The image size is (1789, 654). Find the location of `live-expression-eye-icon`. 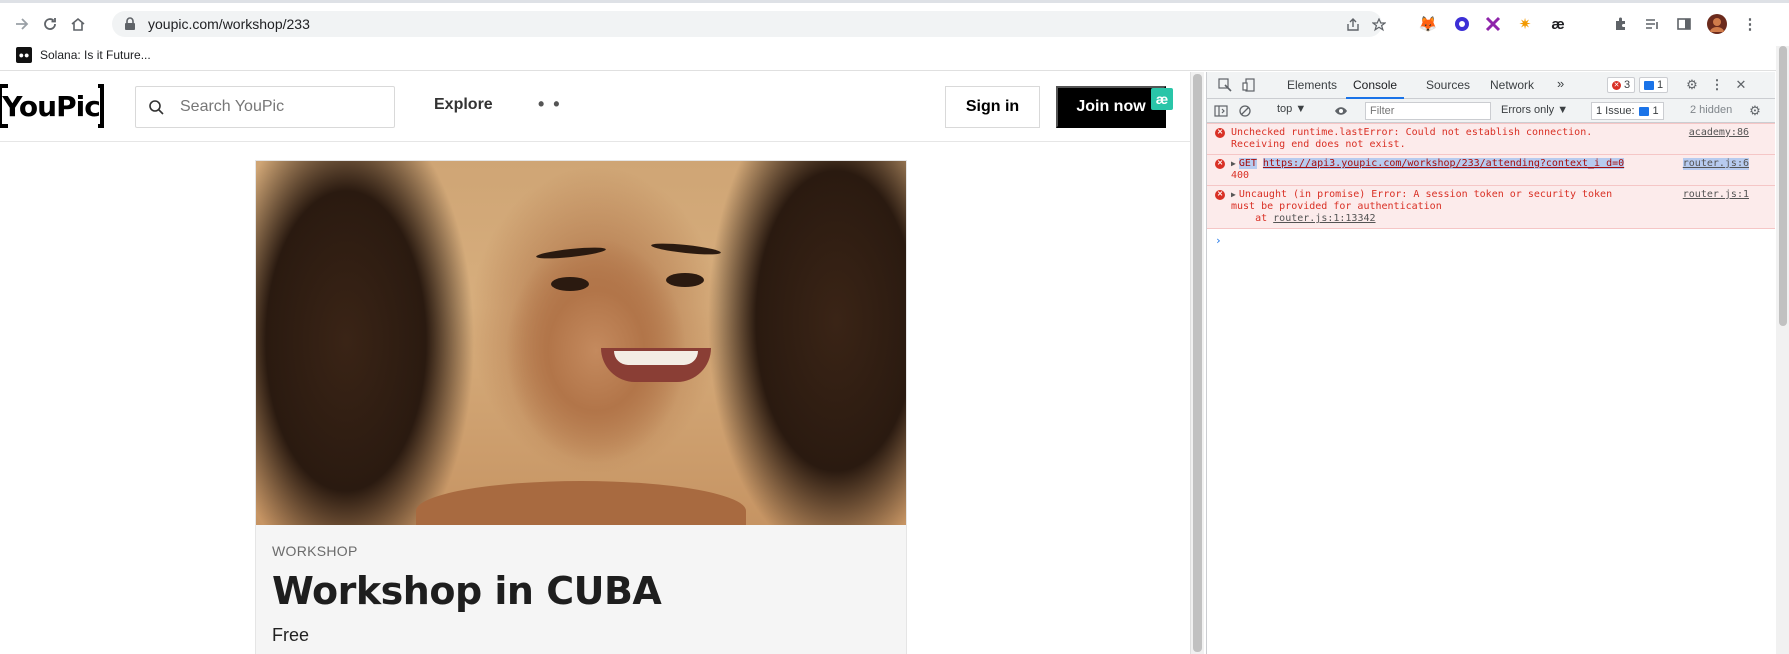

live-expression-eye-icon is located at coordinates (1341, 111).